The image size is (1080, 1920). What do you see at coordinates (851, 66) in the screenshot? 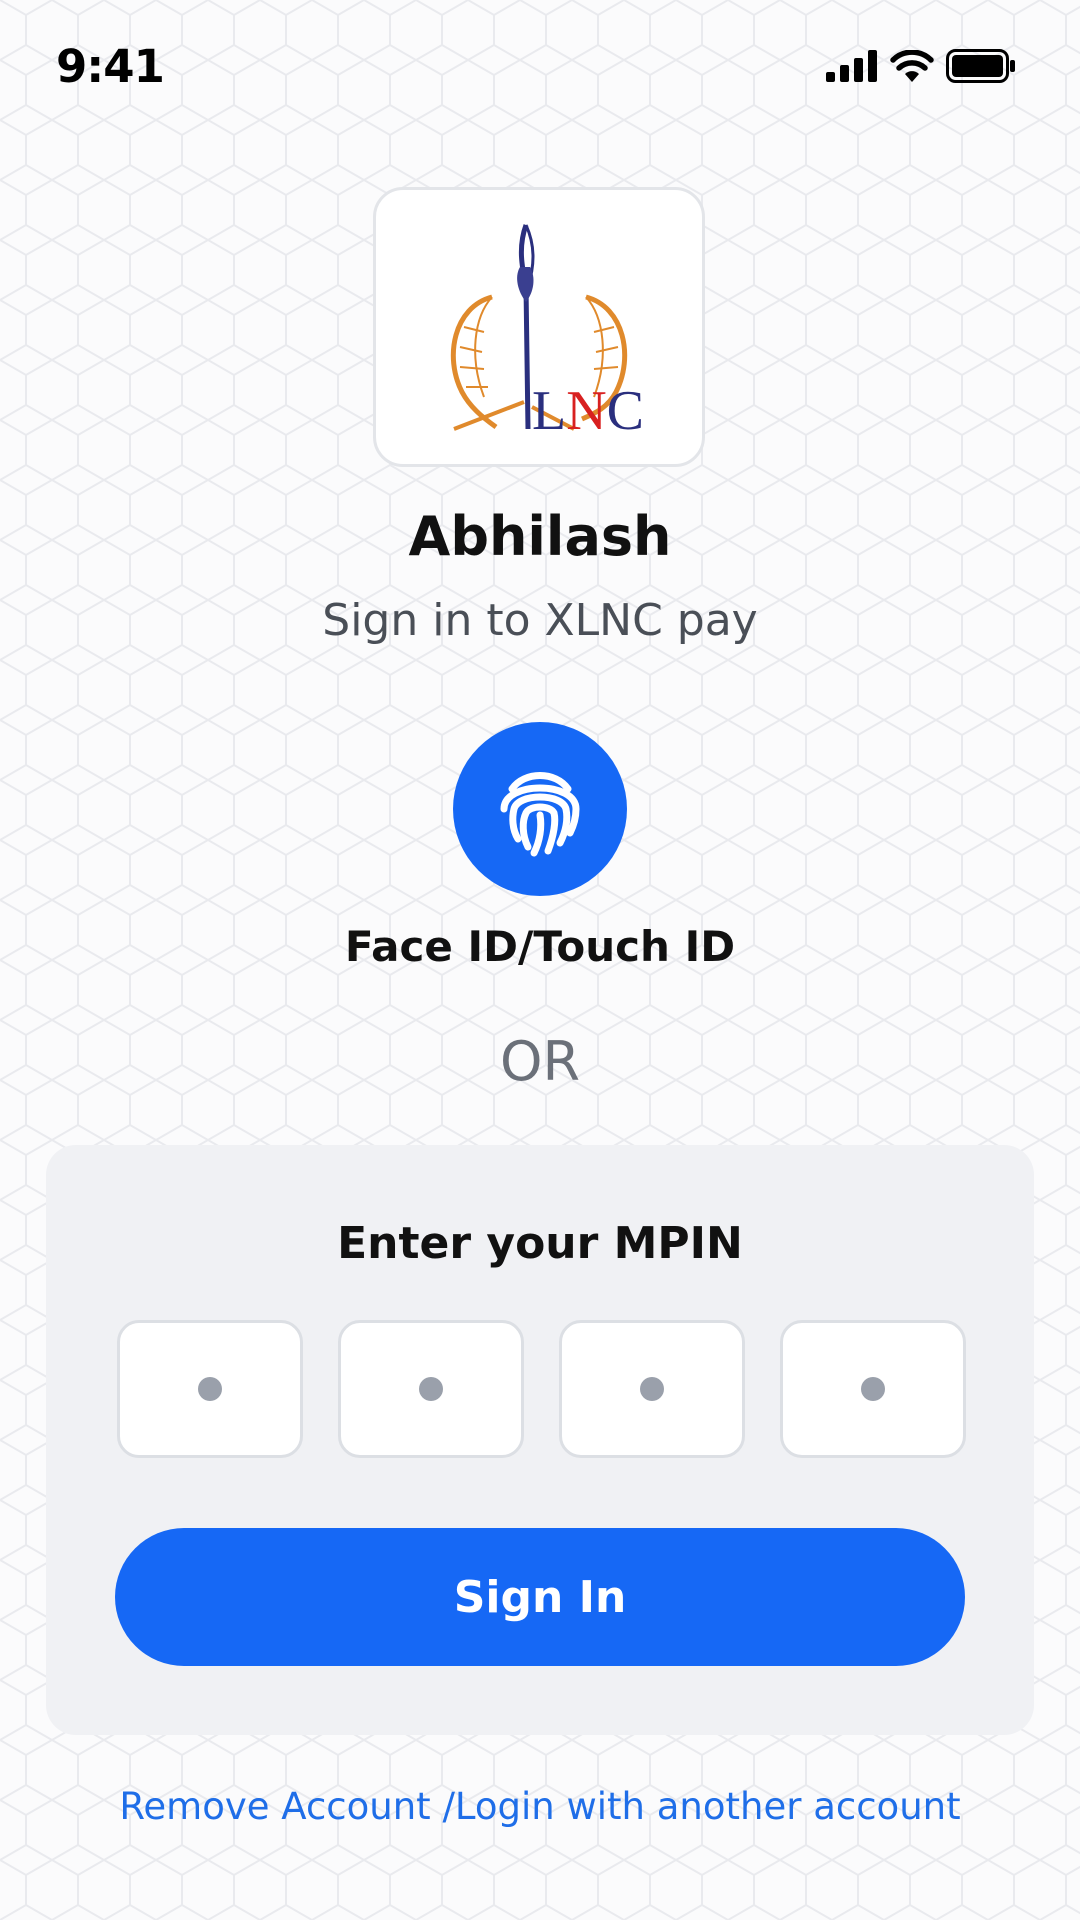
I see `cellular-signal-icon` at bounding box center [851, 66].